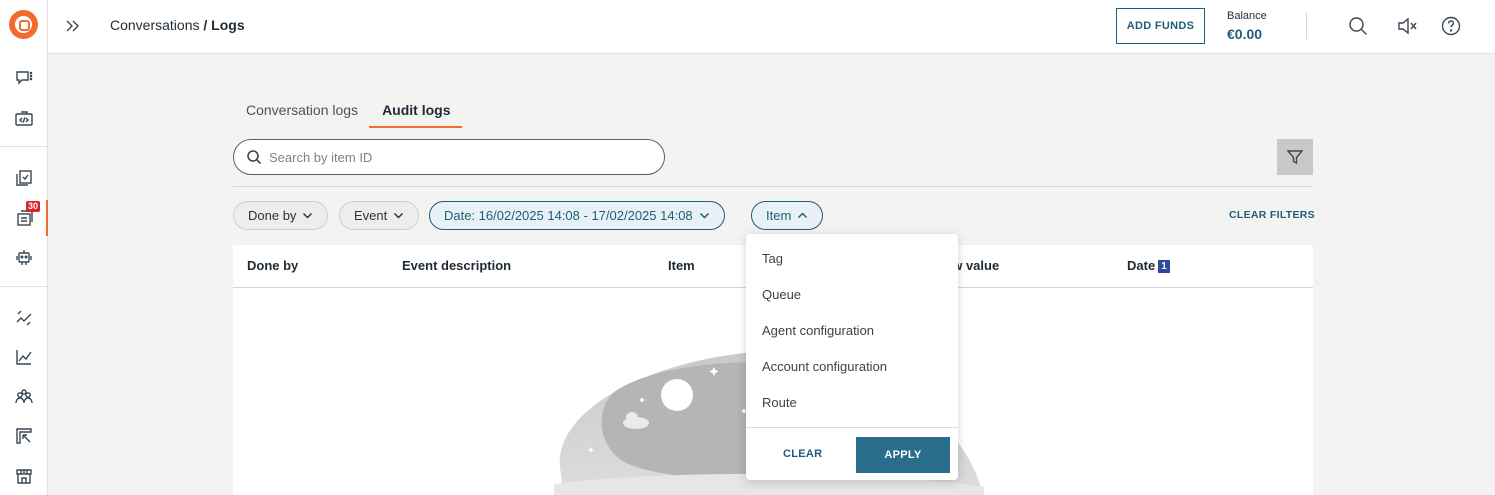 The image size is (1495, 495). Describe the element at coordinates (371, 215) in the screenshot. I see `chip-label: Event` at that location.